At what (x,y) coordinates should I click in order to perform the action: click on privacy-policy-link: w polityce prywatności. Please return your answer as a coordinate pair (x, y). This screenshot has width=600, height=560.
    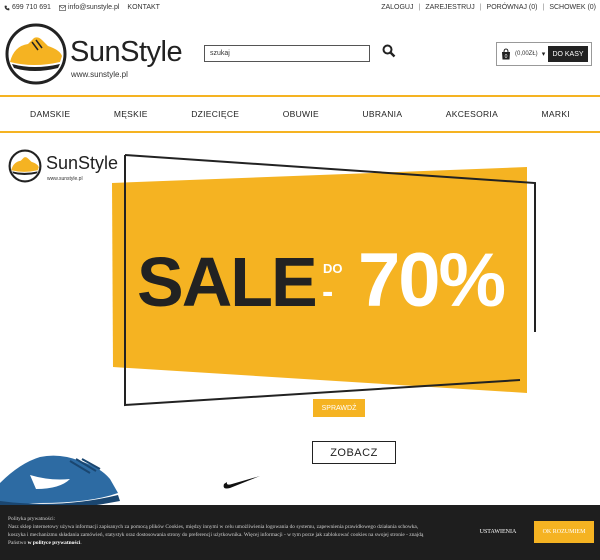
    Looking at the image, I should click on (54, 543).